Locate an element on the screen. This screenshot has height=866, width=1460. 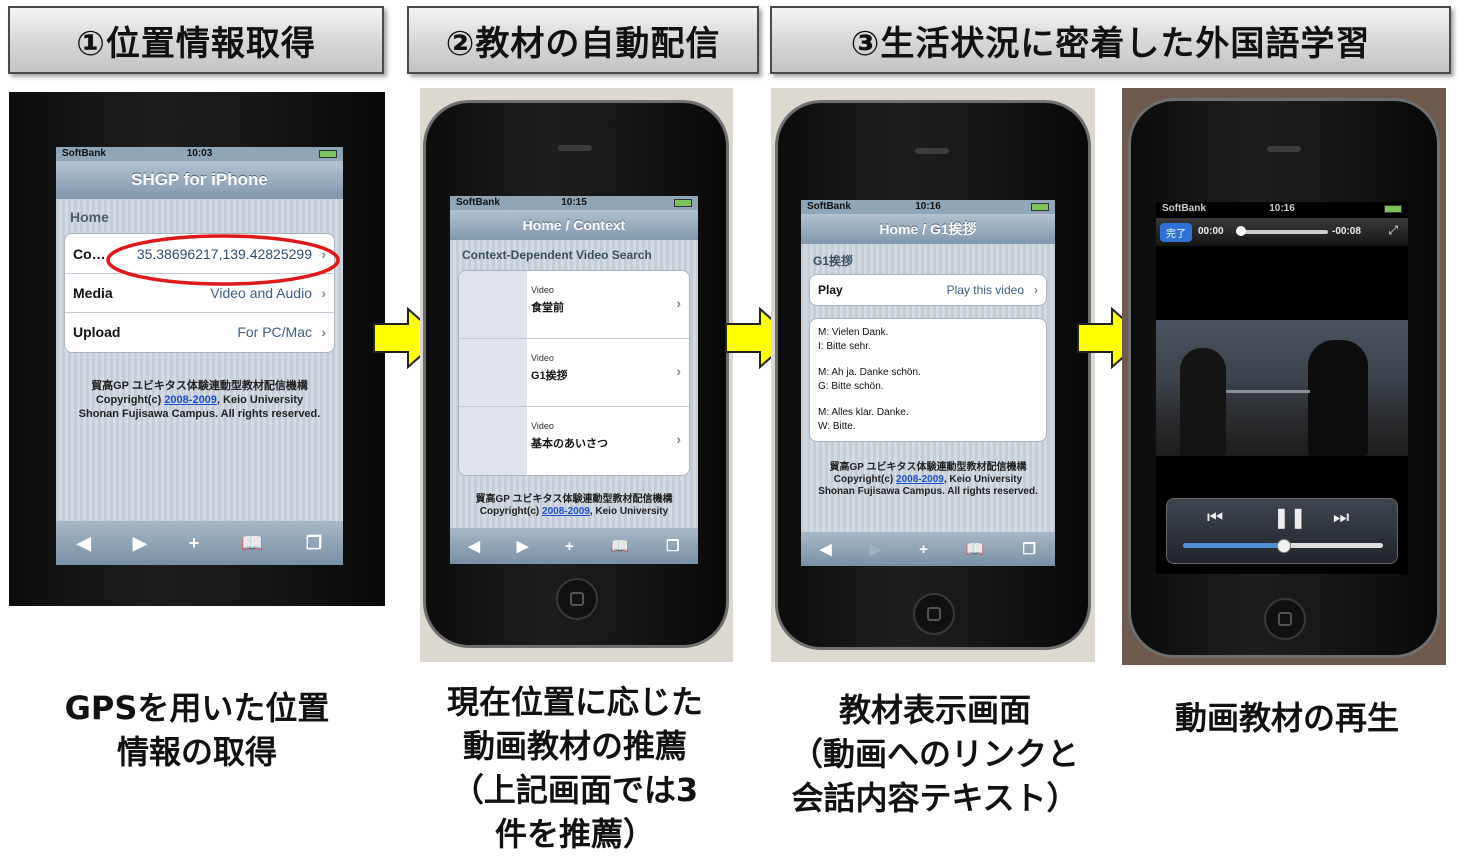
footer-line: 貿高GP ユビキタス体験連動型教材配信機構 is located at coordinates (928, 467).